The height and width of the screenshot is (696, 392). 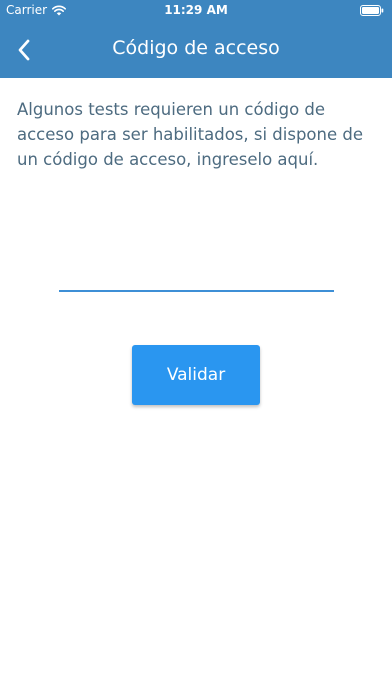 I want to click on status-time: 11:29 AM, so click(x=196, y=10).